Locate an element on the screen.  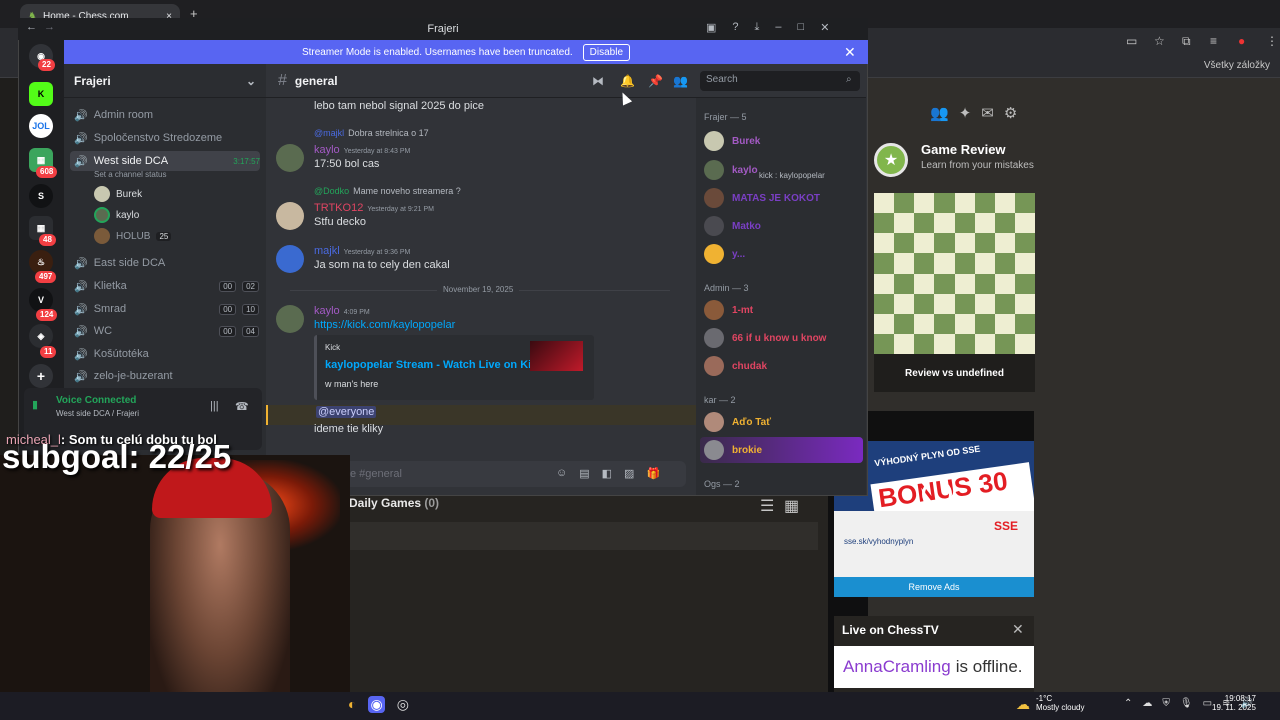
message-link: https://kick.com/kaylopopelar is located at coordinates (384, 325).